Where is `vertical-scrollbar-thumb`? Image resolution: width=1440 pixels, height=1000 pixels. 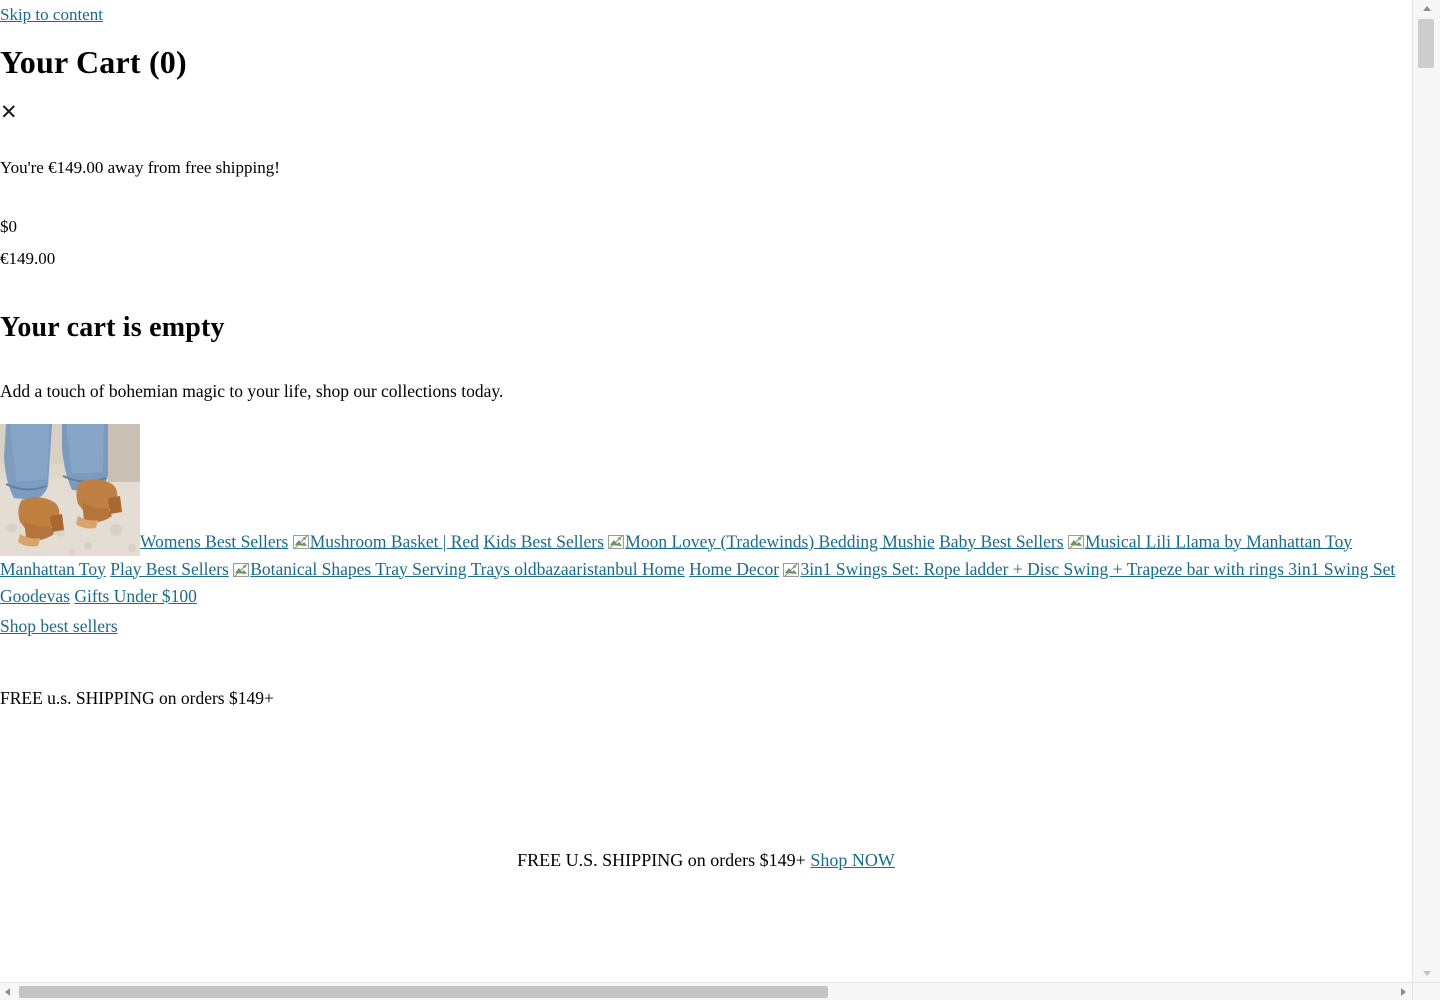
vertical-scrollbar-thumb is located at coordinates (1426, 43).